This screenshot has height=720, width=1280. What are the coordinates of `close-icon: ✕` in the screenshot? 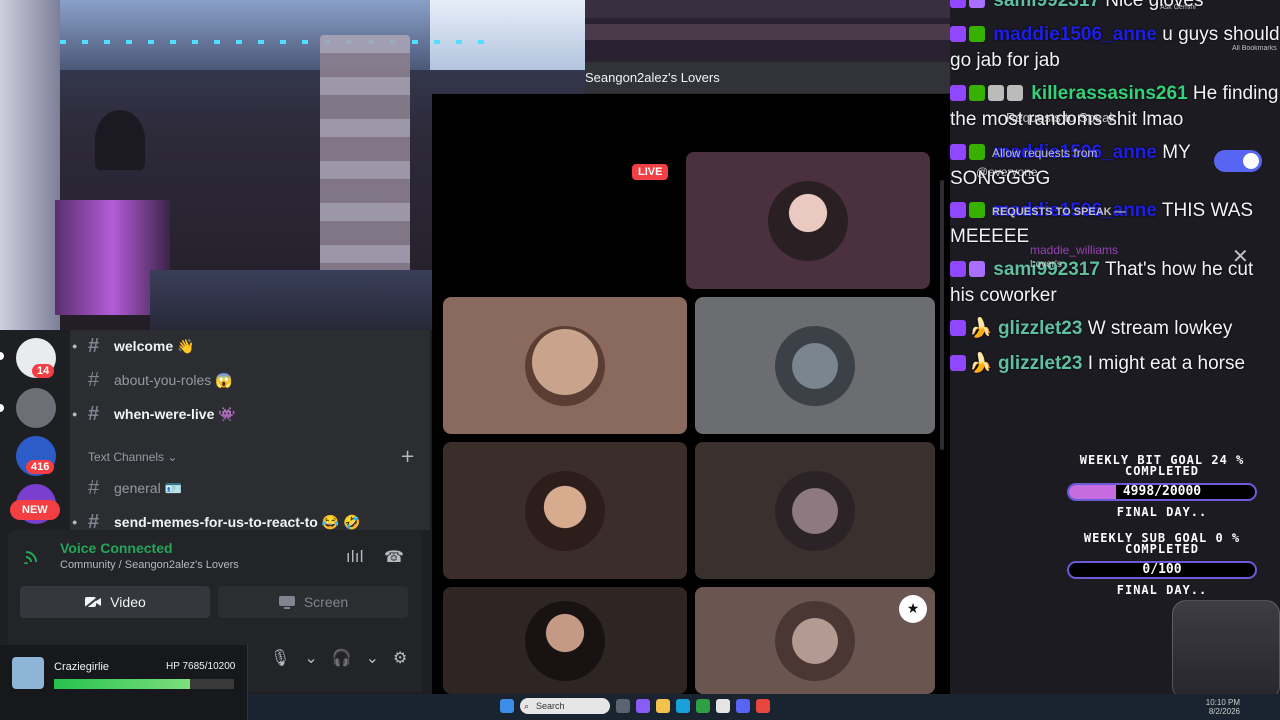 It's located at (1240, 256).